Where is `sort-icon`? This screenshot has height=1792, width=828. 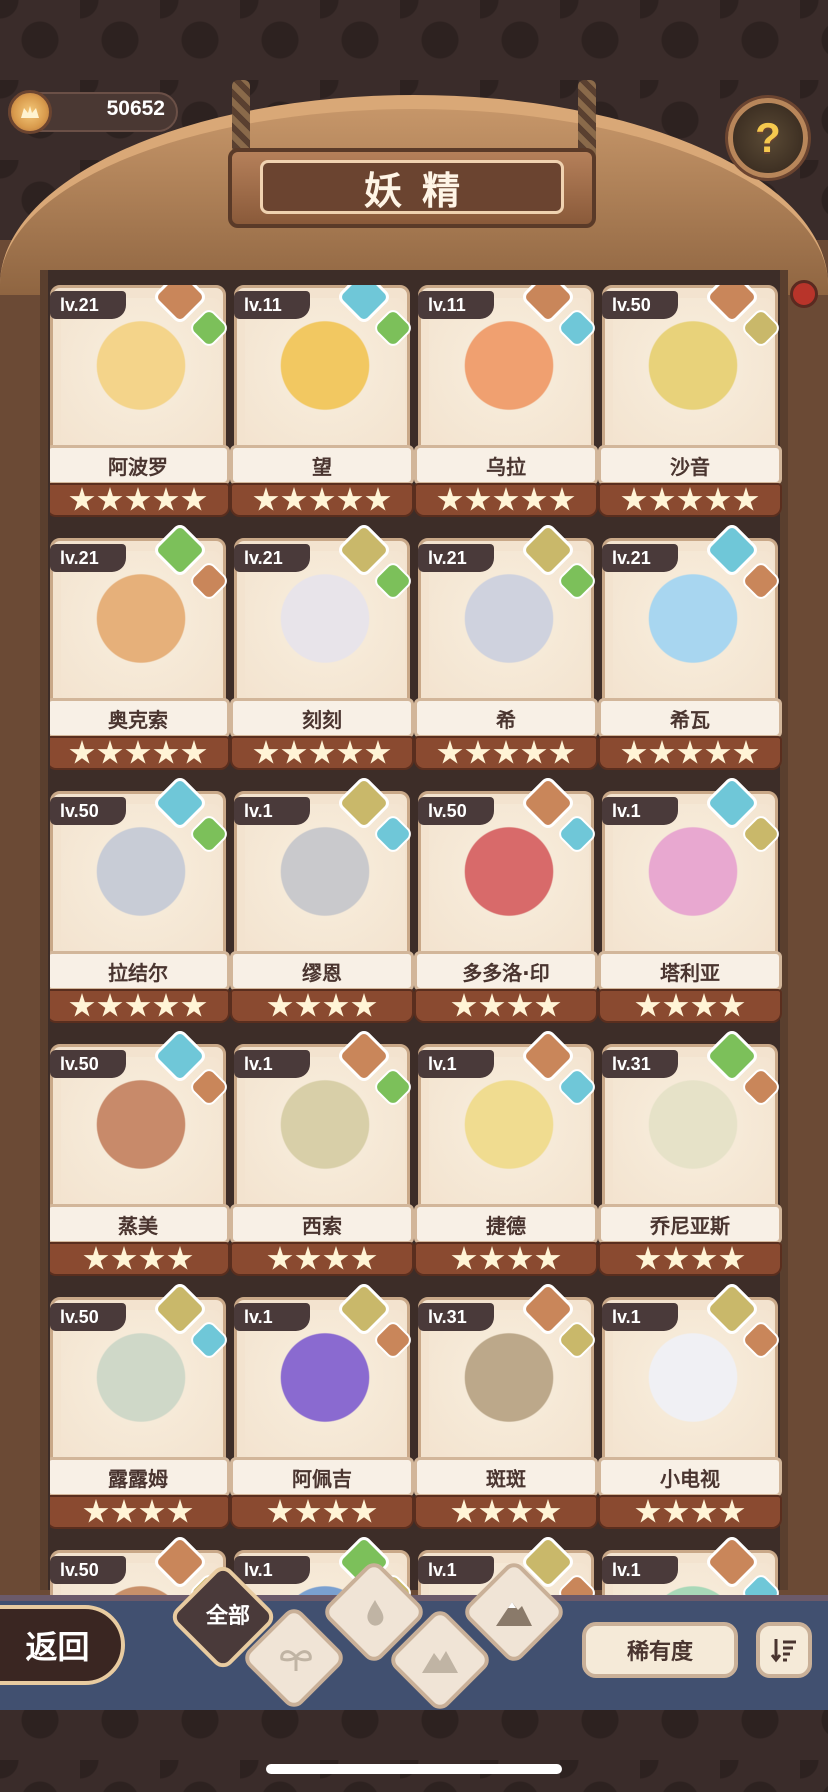 sort-icon is located at coordinates (783, 1651).